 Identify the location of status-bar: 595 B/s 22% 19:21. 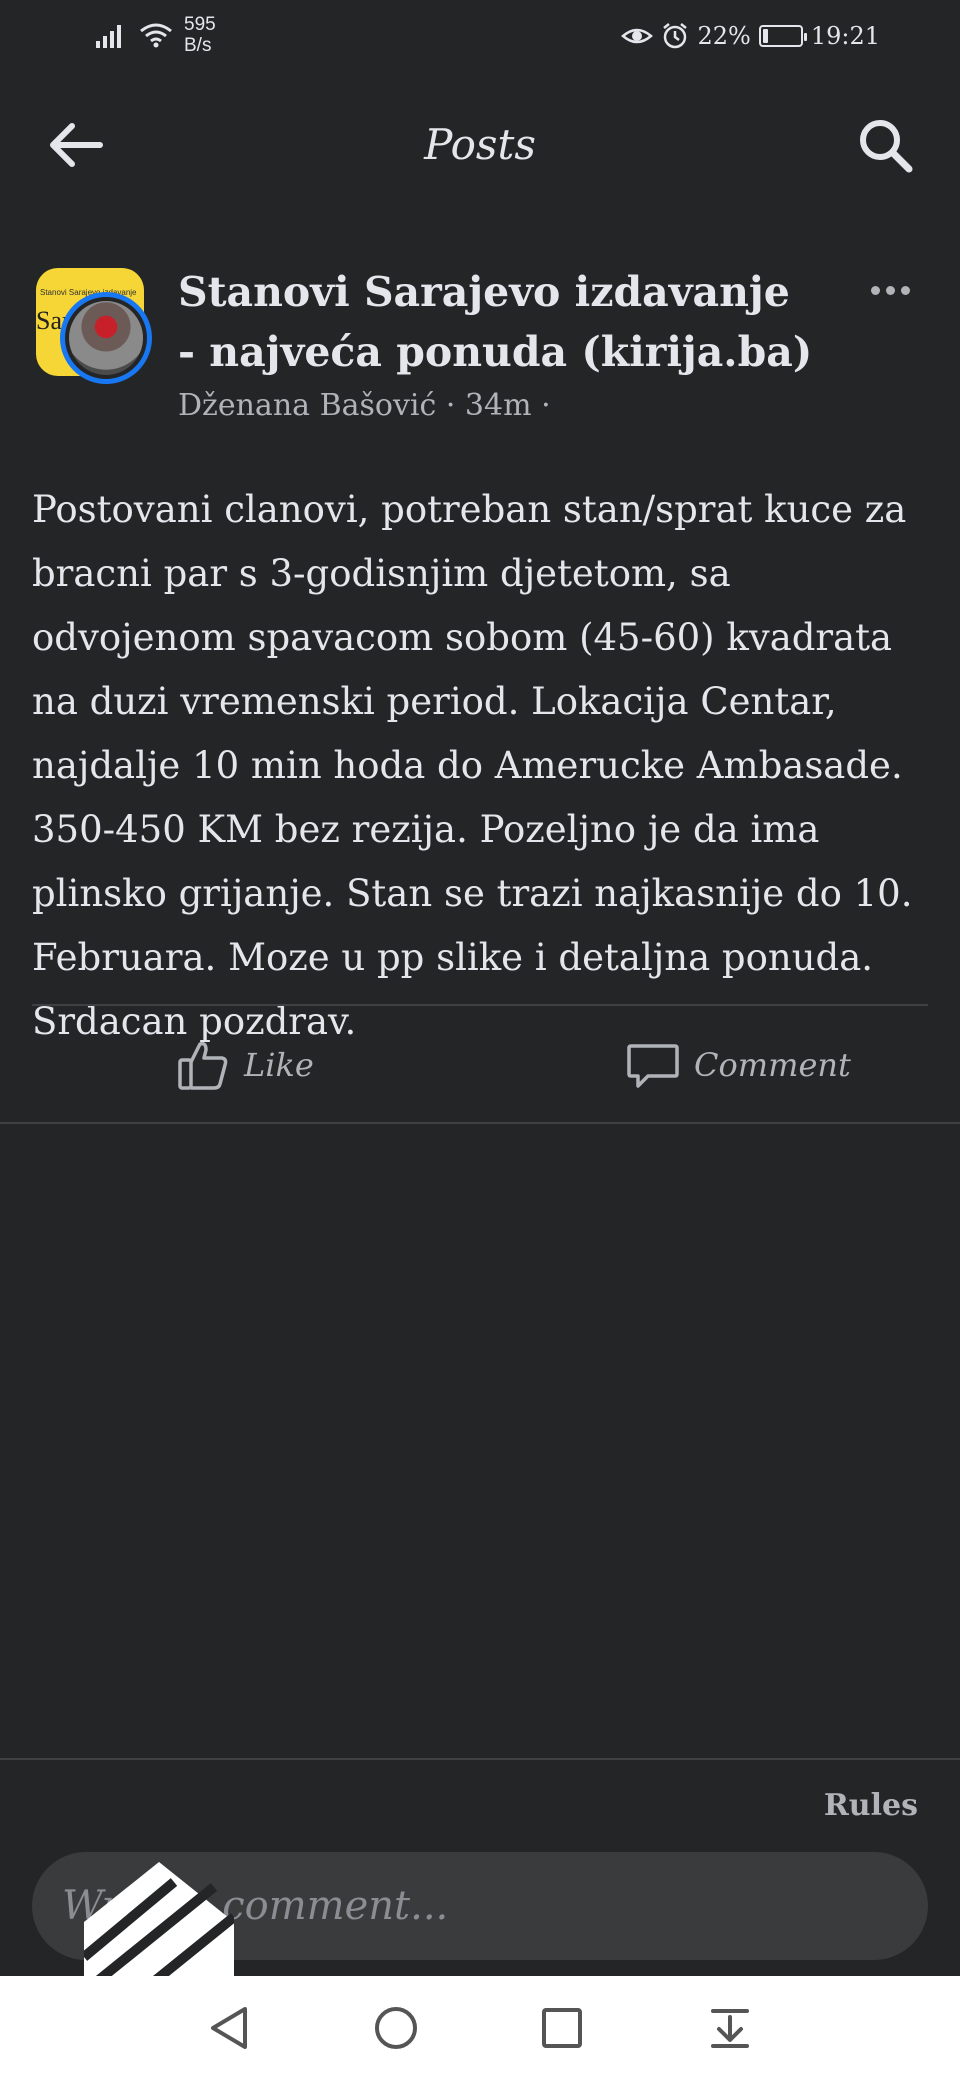
(480, 40).